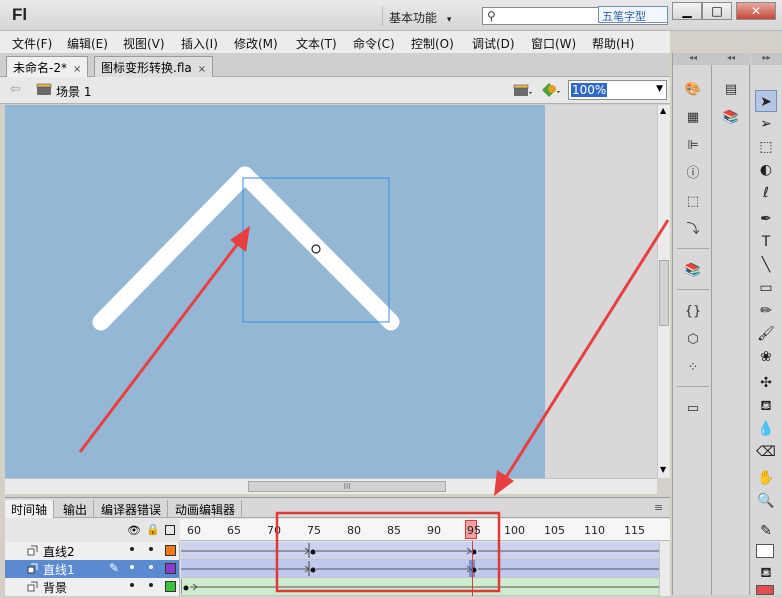 The image size is (782, 598). What do you see at coordinates (766, 429) in the screenshot?
I see `eyedropper-tool-icon: 💧` at bounding box center [766, 429].